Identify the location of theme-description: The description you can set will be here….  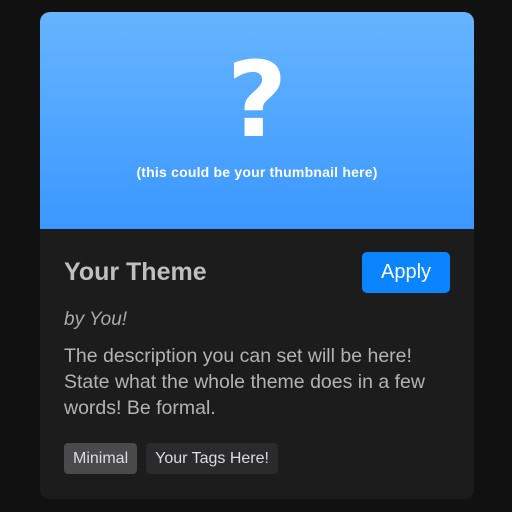
(244, 382).